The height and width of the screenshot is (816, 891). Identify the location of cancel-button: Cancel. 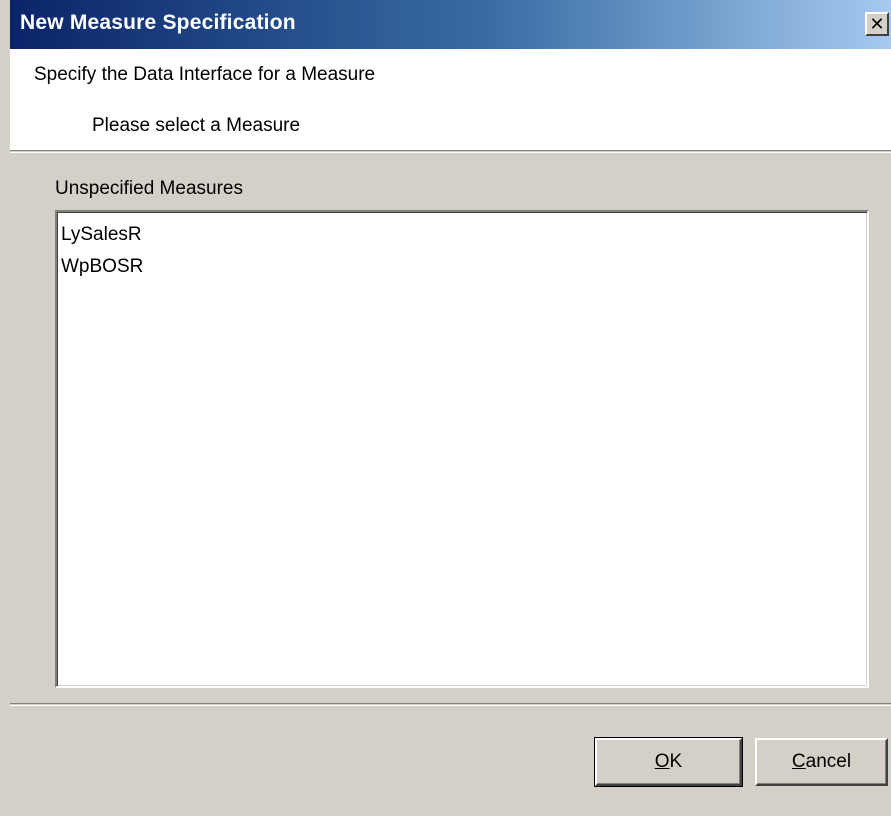
(821, 762).